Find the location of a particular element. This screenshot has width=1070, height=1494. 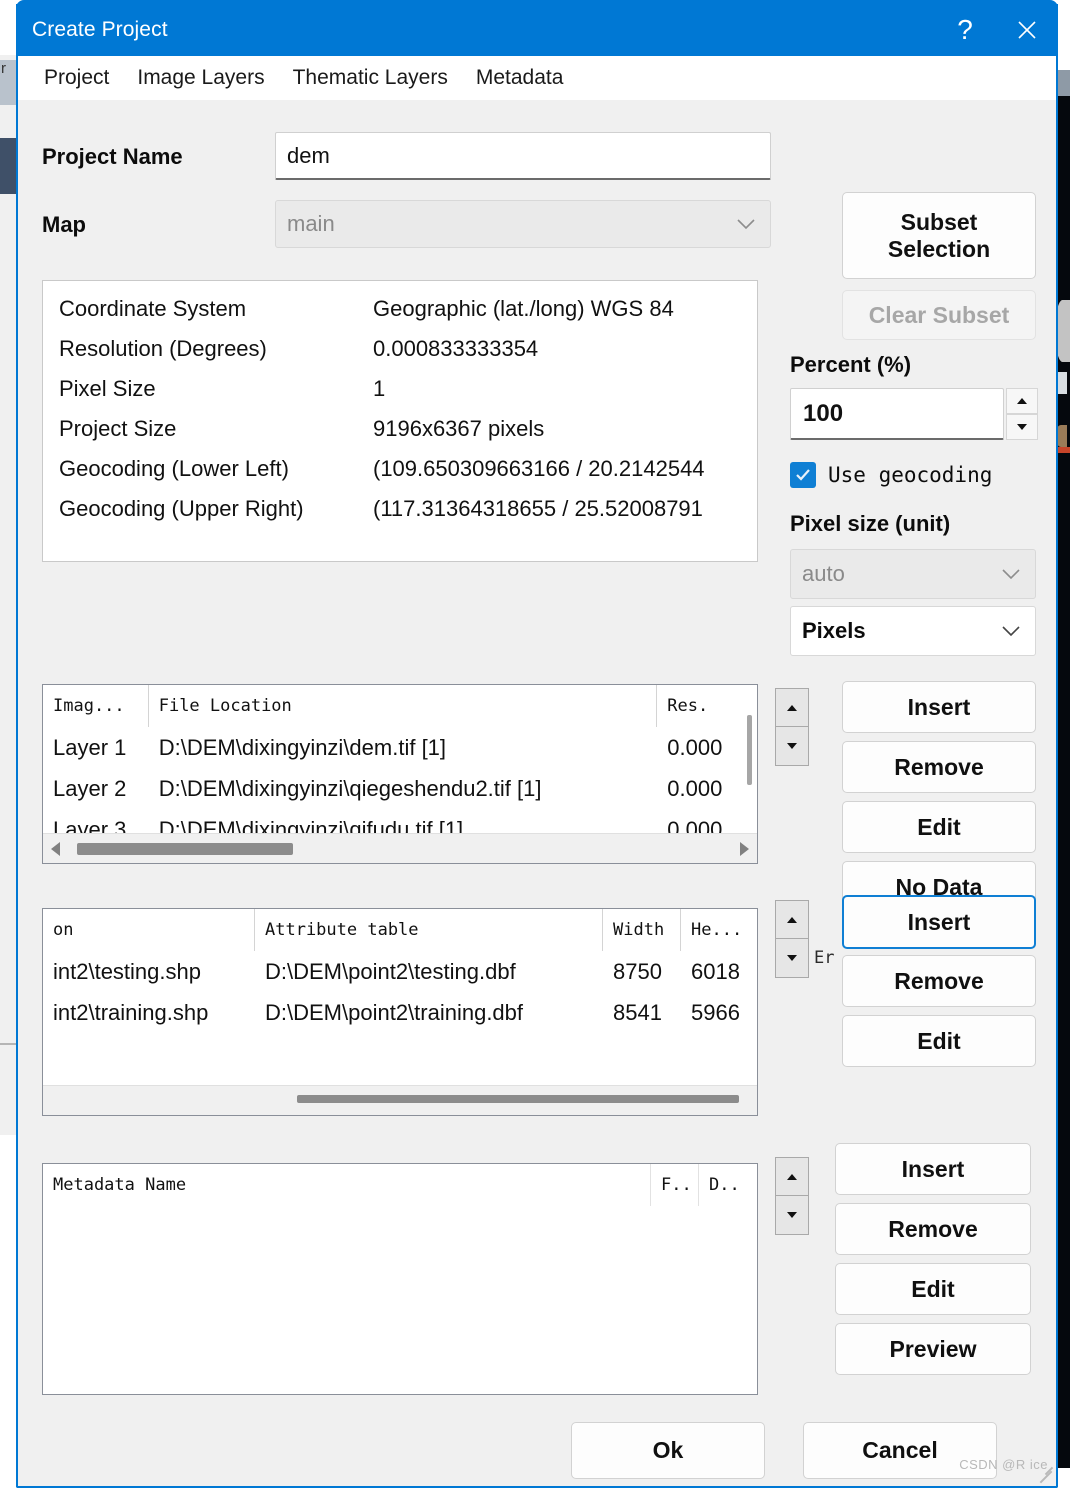

close-button is located at coordinates (1027, 30).